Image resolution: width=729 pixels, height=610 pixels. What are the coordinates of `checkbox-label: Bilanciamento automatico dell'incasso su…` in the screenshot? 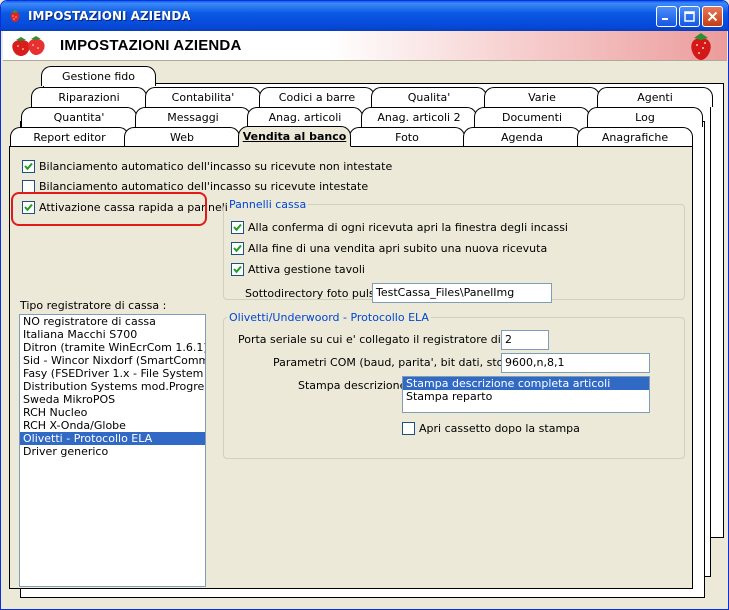 It's located at (216, 166).